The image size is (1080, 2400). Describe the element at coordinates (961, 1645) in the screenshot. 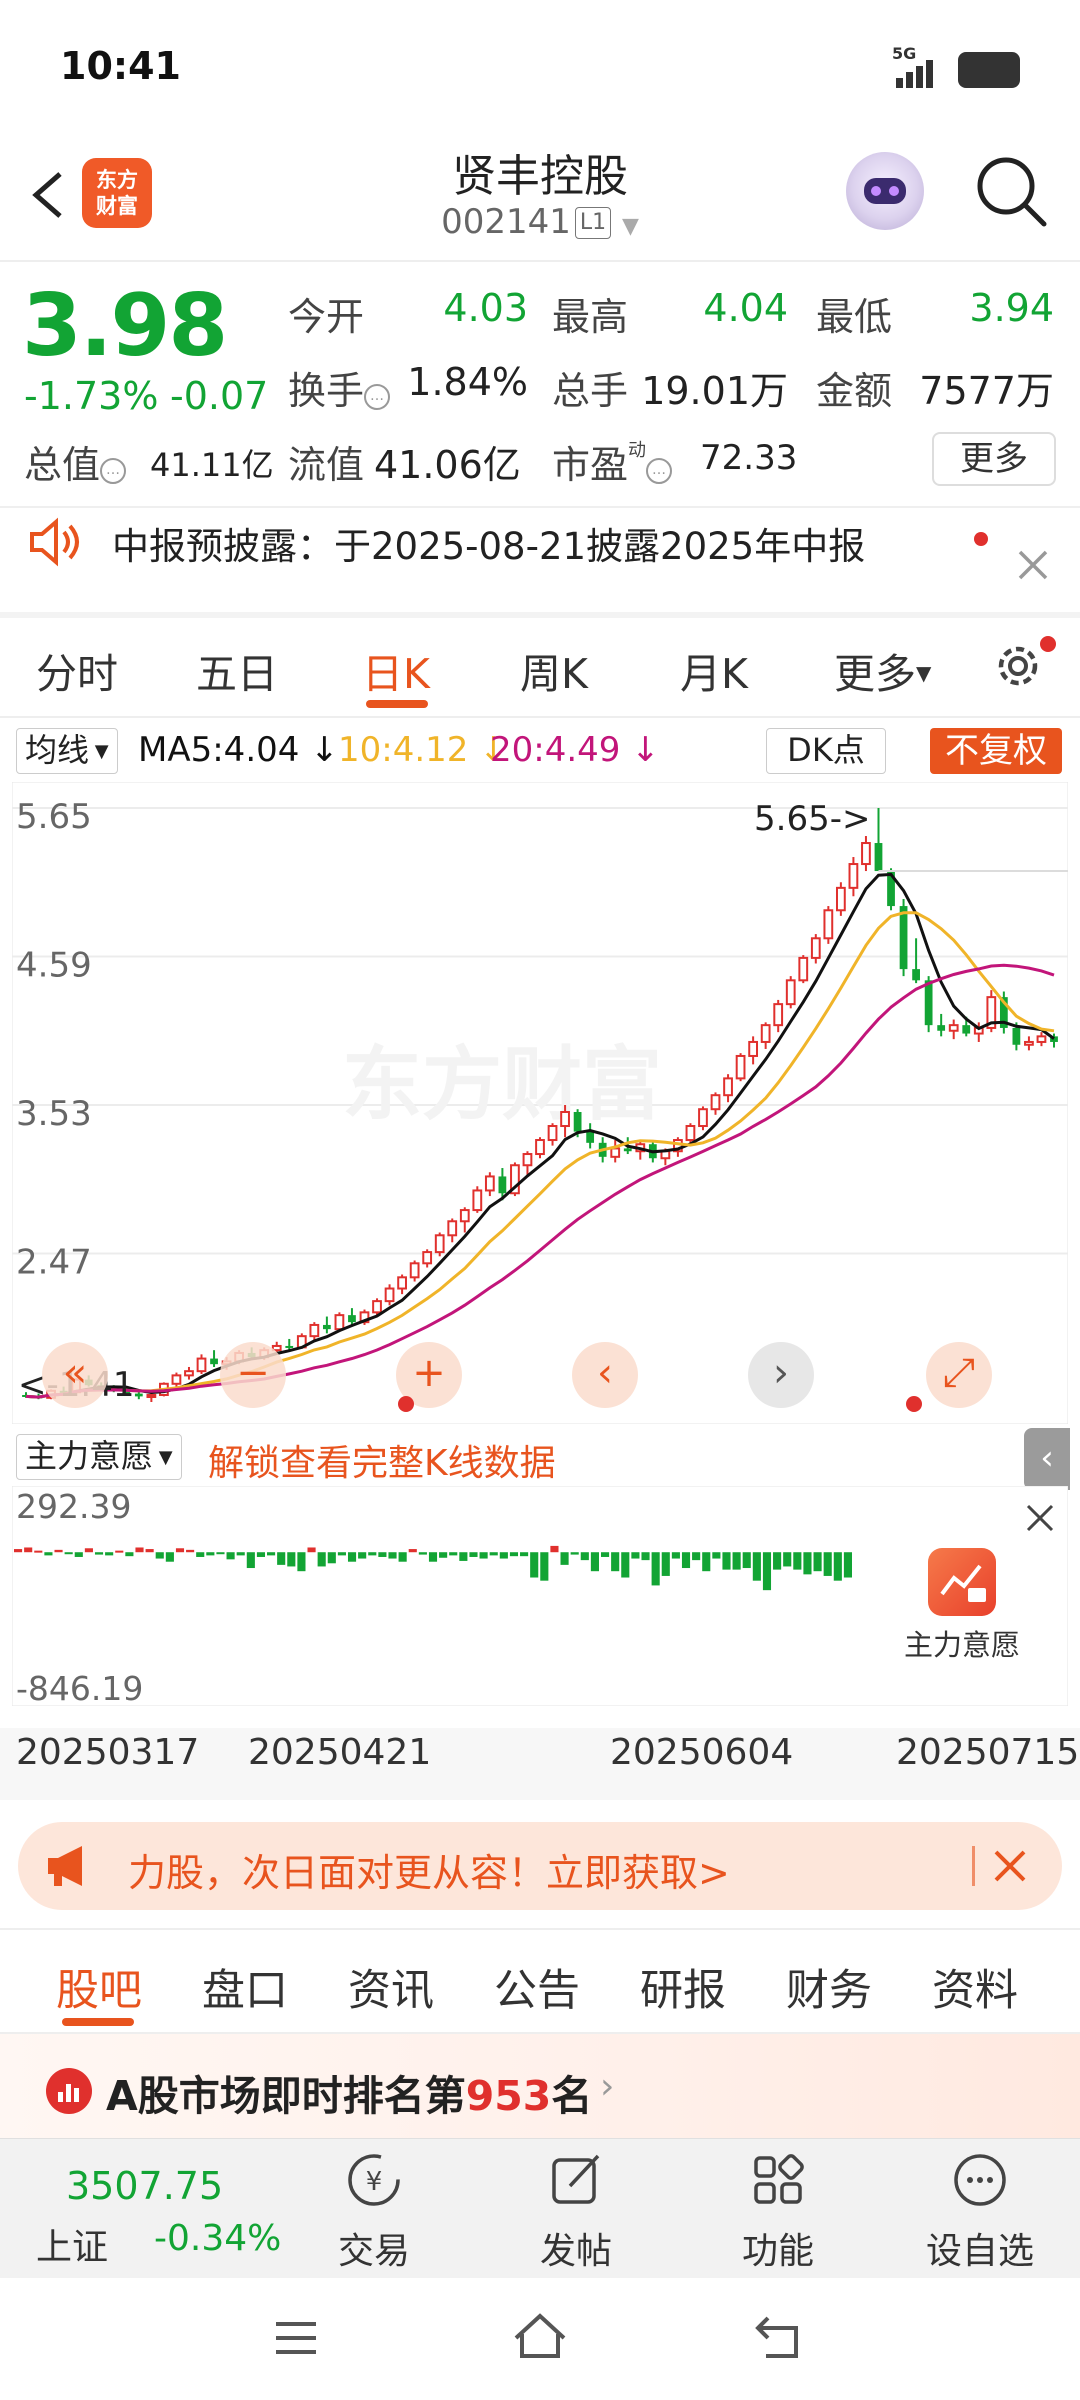

I see `main-force-card-label: 主力意愿` at that location.